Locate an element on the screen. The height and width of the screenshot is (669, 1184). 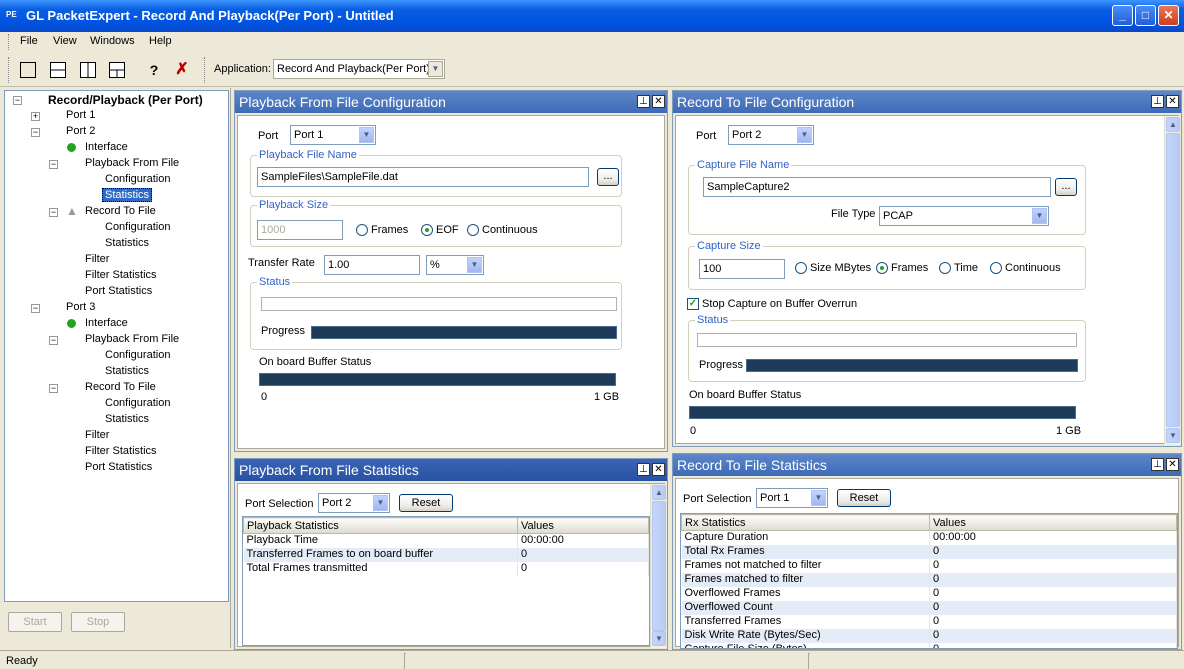
tree-port2-port-stats: Port Statistics is located at coordinates (118, 291).